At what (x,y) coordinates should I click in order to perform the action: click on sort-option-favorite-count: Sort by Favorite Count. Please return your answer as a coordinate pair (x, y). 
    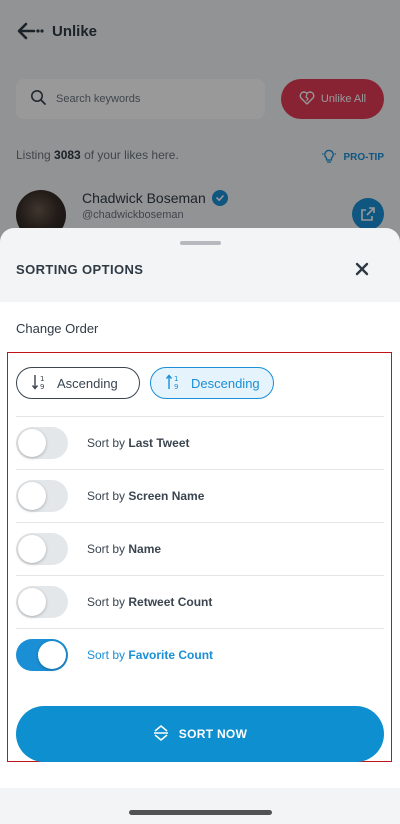
    Looking at the image, I should click on (200, 654).